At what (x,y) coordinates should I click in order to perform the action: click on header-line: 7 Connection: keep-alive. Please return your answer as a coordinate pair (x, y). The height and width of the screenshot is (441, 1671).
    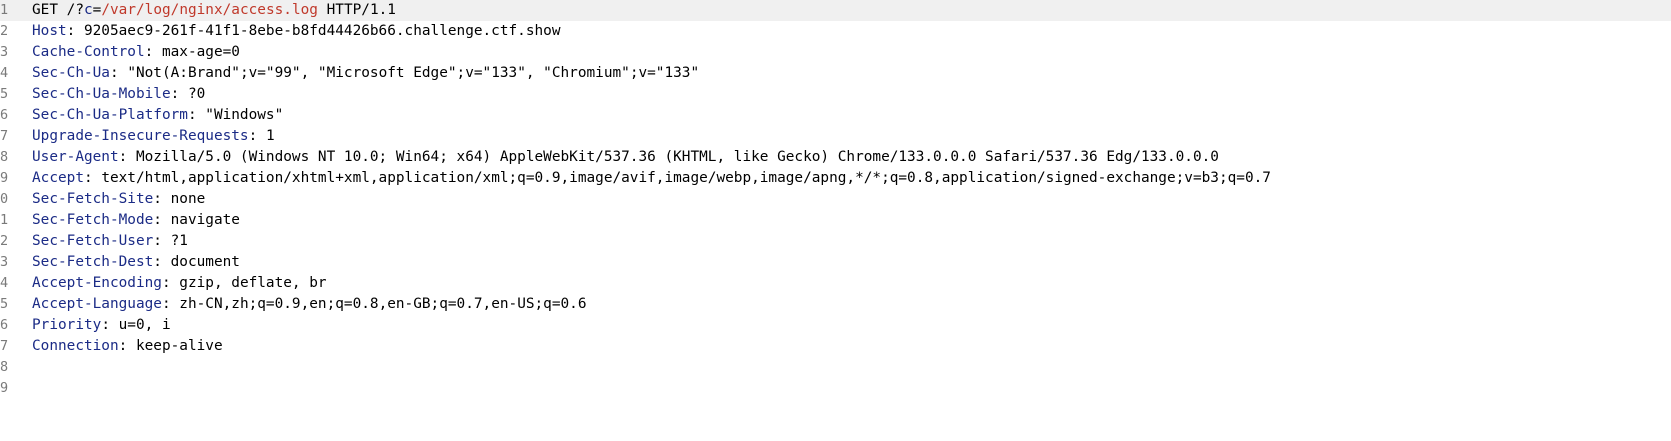
    Looking at the image, I should click on (835, 346).